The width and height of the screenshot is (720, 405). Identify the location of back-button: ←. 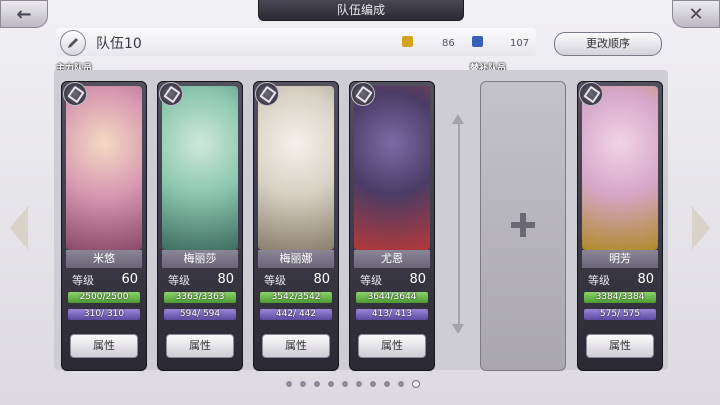
(24, 14).